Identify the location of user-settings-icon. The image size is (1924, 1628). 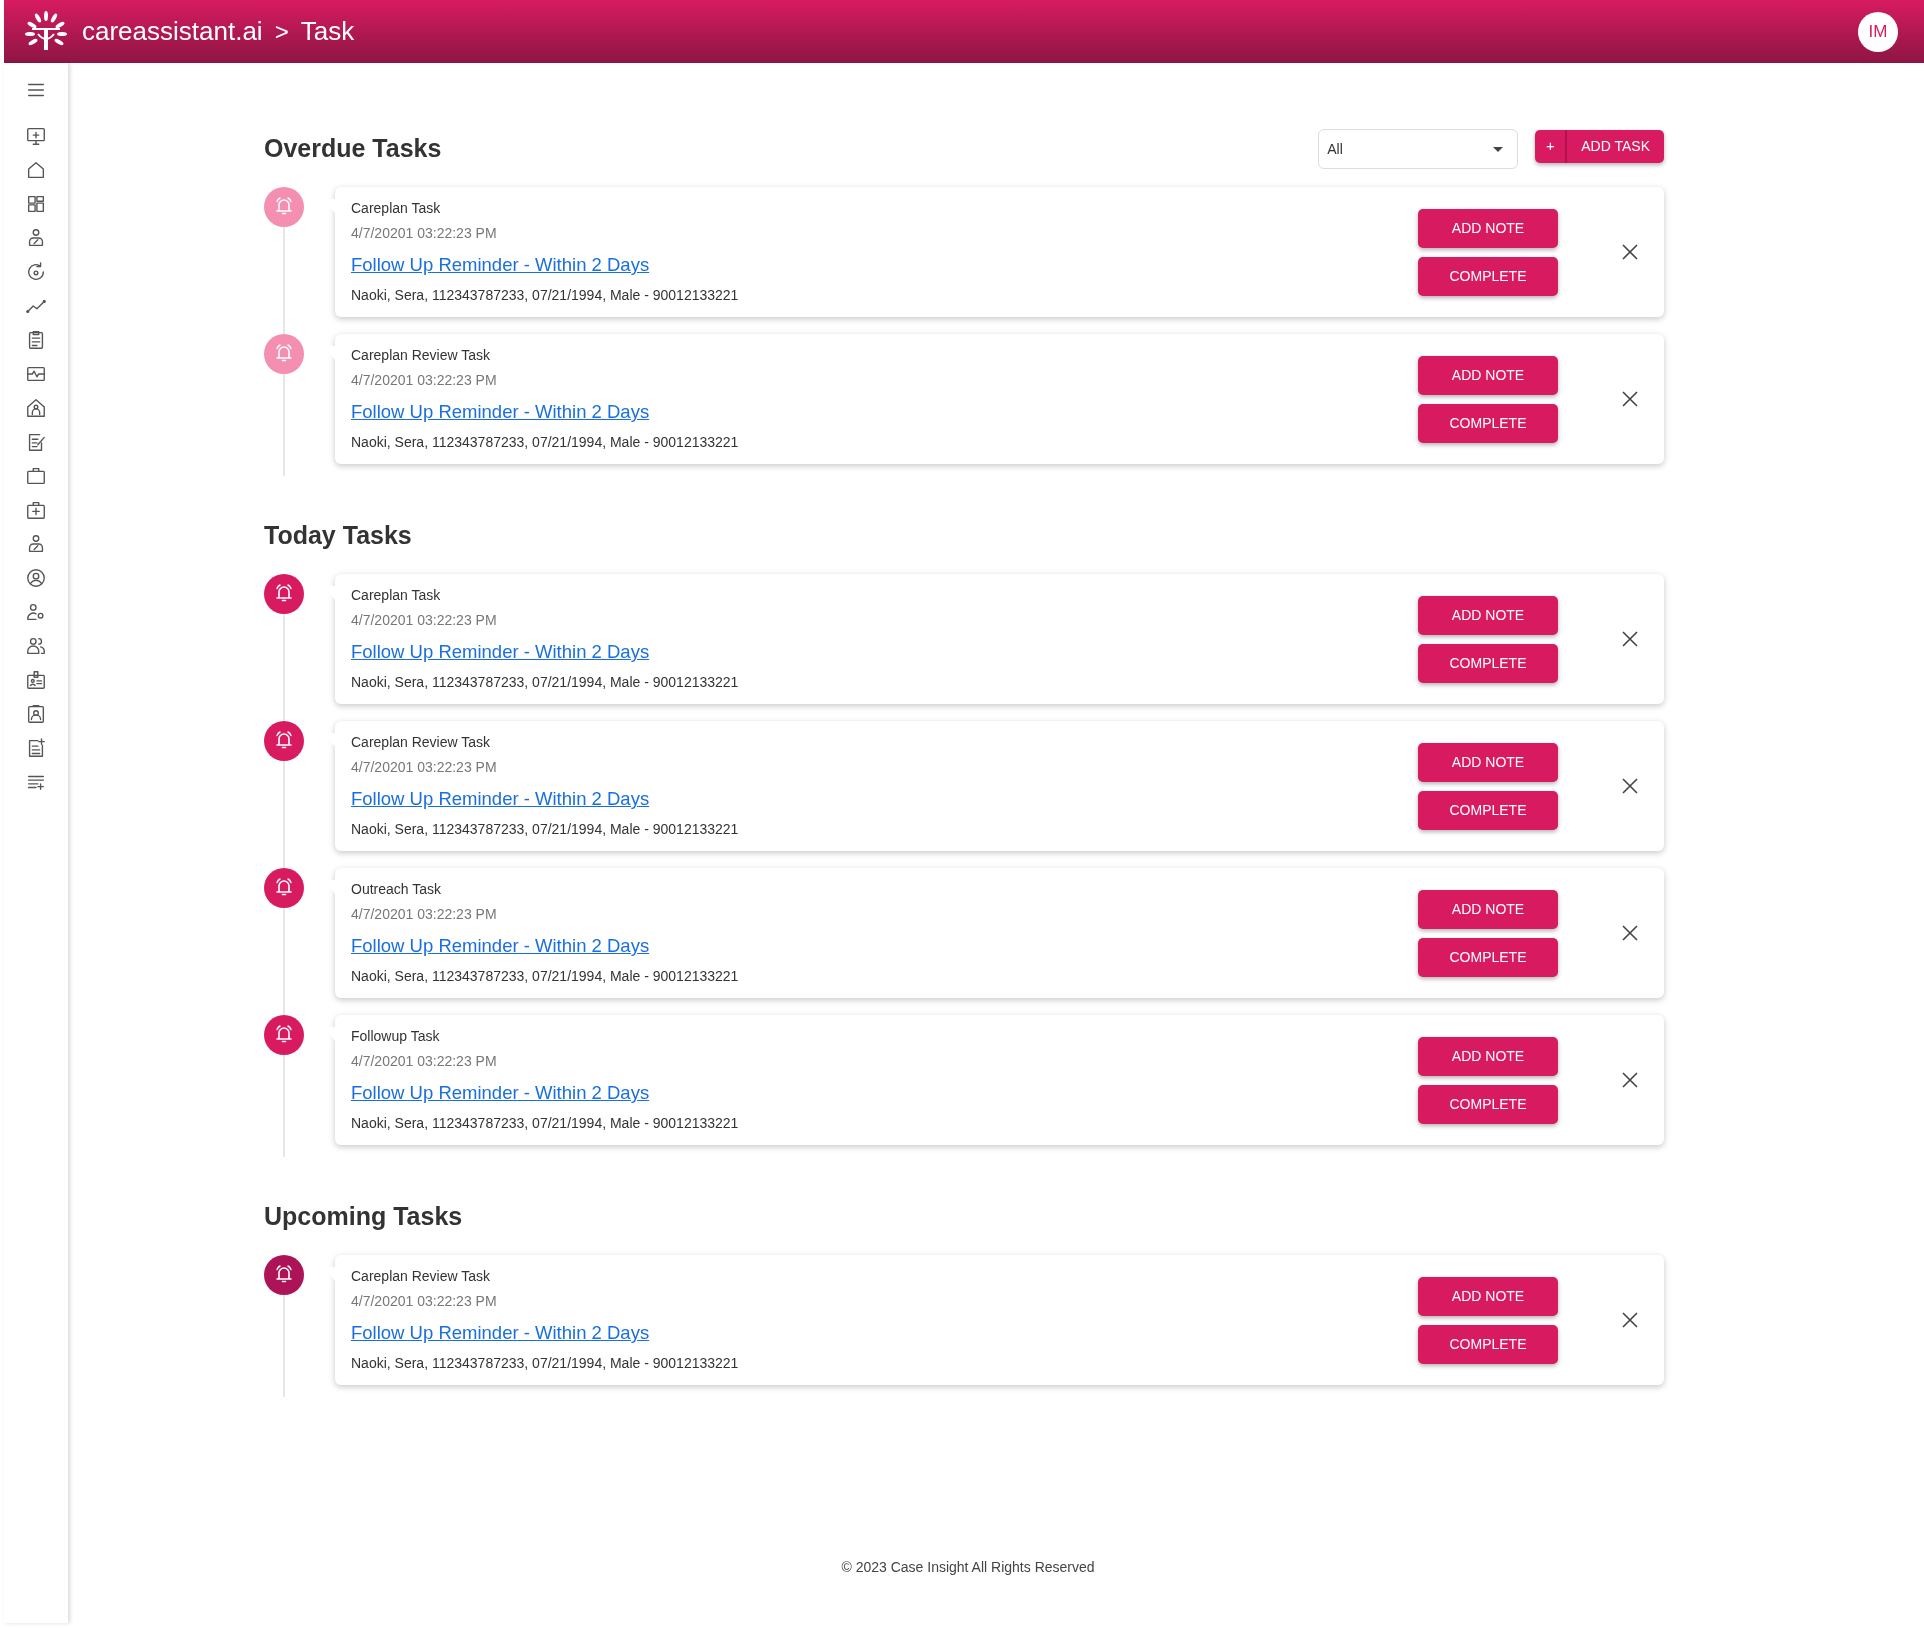
(36, 612).